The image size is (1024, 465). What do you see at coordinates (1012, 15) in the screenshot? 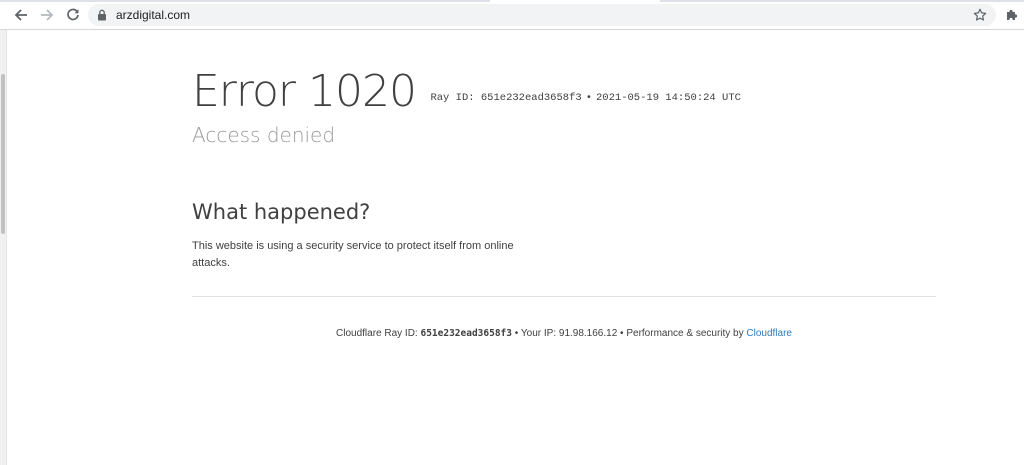
I see `puzzle-icon` at bounding box center [1012, 15].